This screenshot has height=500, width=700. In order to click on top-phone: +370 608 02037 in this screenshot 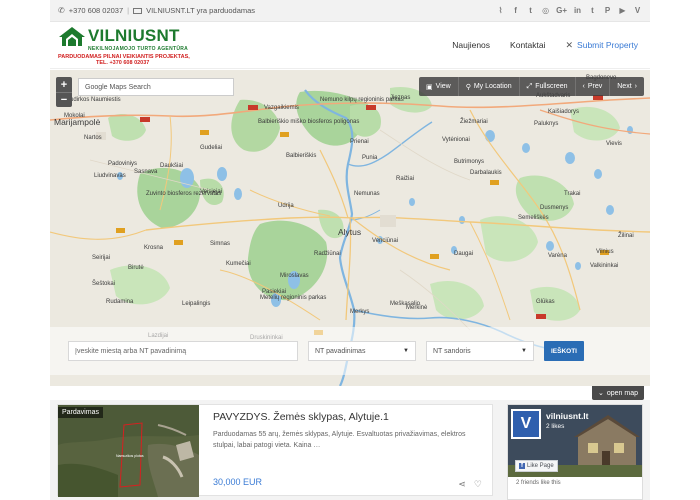, I will do `click(96, 10)`.